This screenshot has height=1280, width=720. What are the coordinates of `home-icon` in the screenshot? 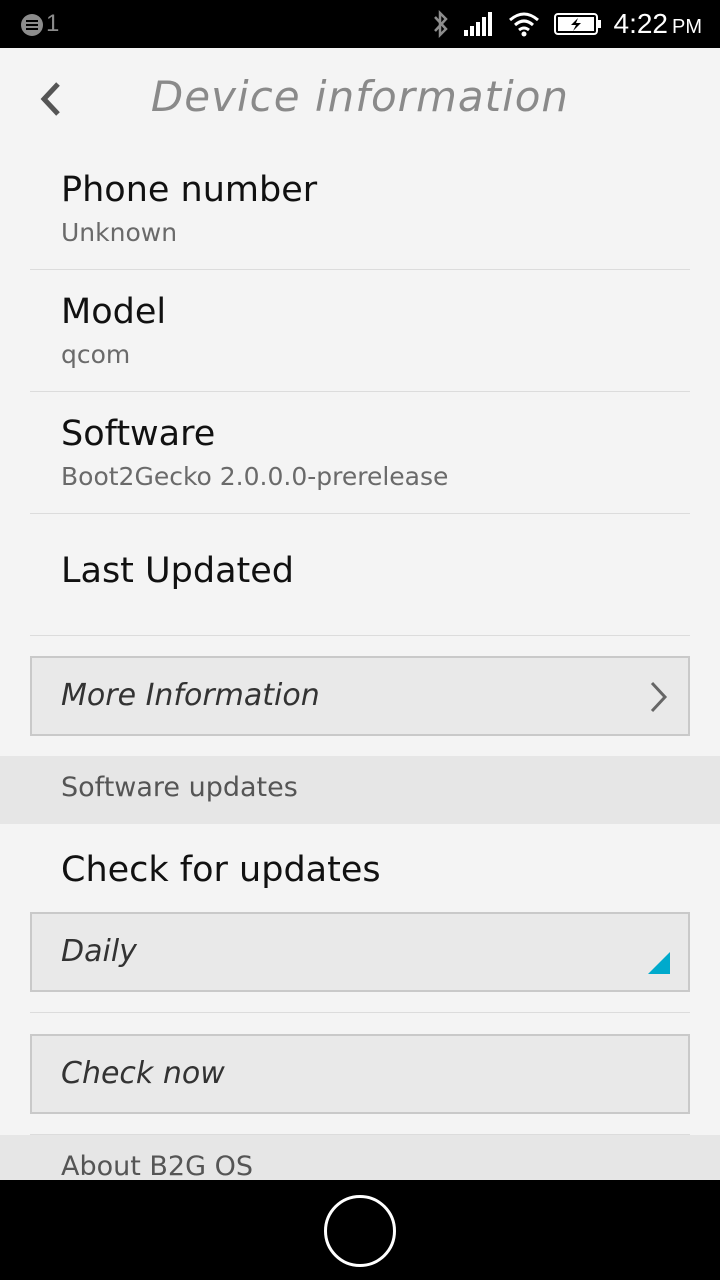 It's located at (360, 1231).